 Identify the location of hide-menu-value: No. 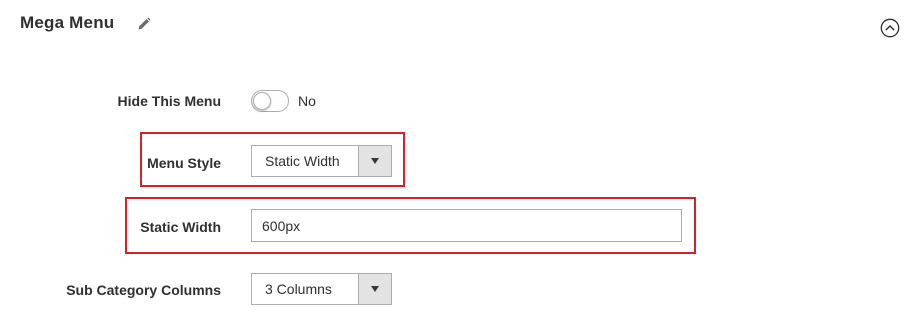
(307, 101).